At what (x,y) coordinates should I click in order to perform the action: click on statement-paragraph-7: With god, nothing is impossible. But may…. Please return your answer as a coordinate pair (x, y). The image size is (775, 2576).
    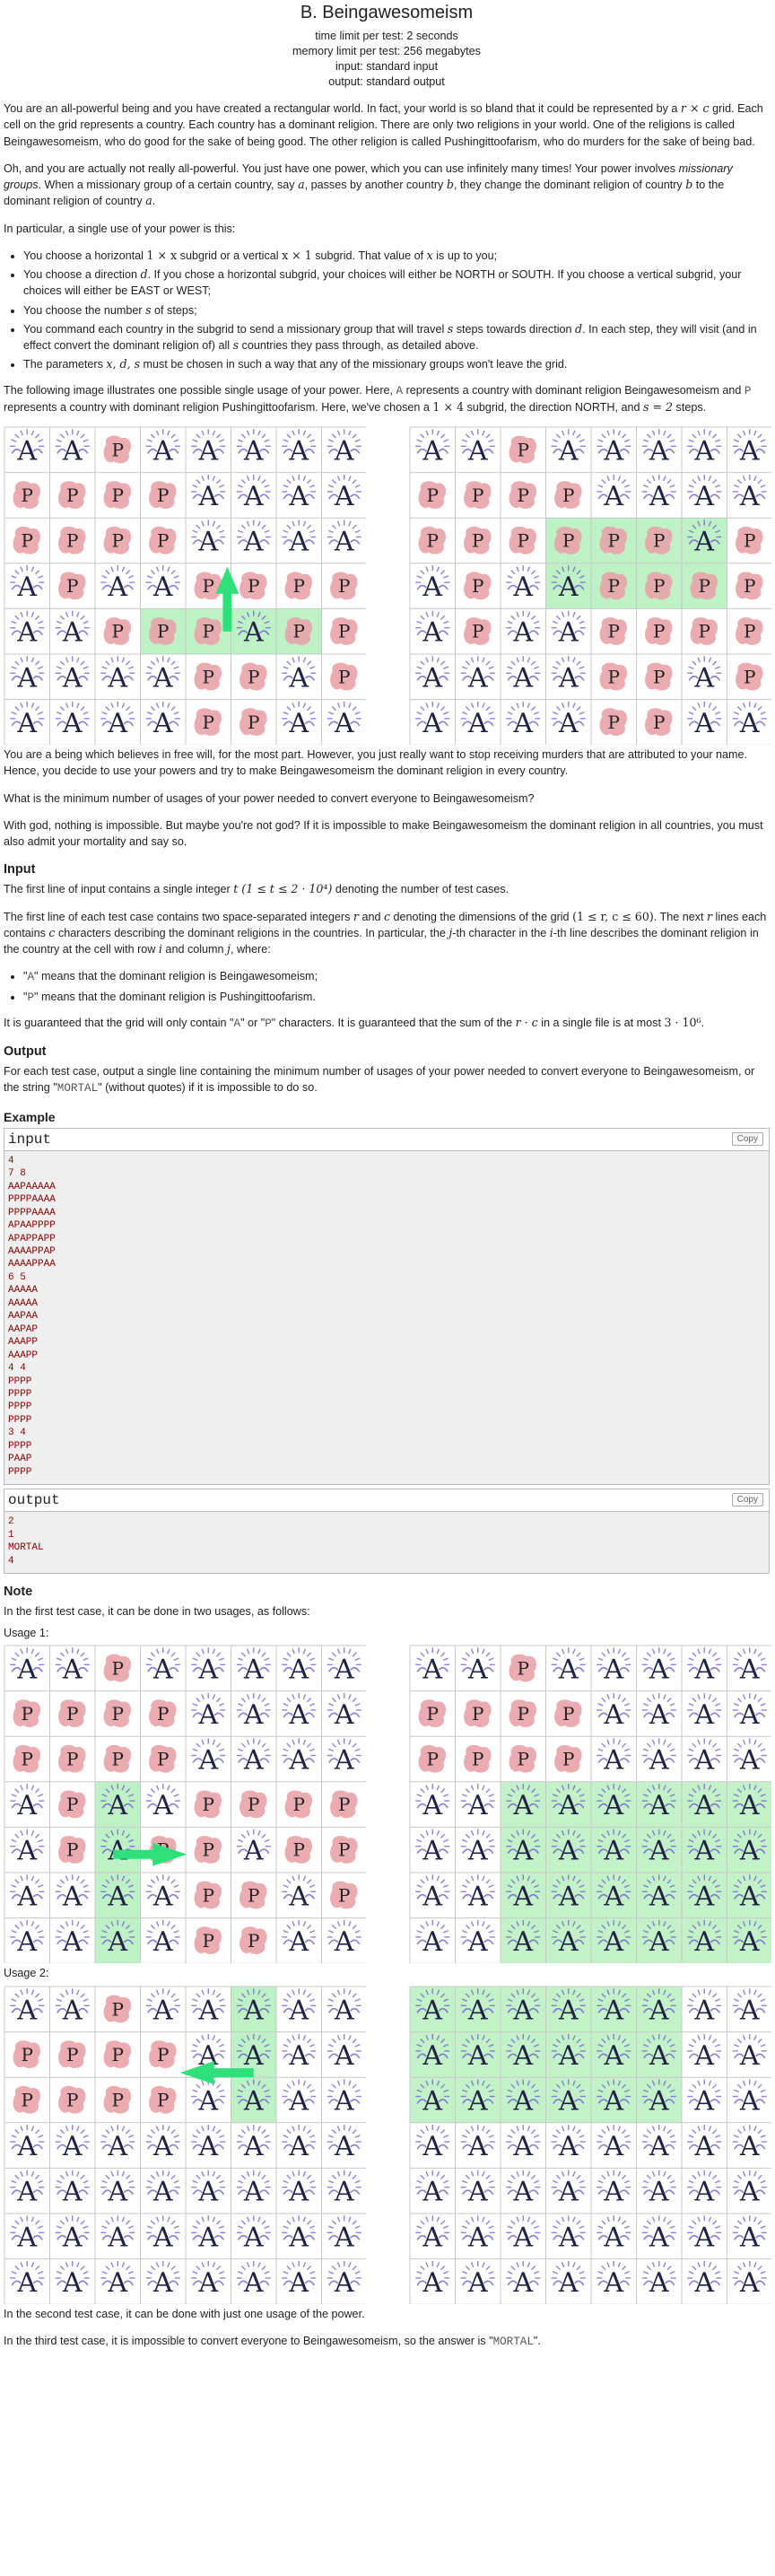
    Looking at the image, I should click on (383, 833).